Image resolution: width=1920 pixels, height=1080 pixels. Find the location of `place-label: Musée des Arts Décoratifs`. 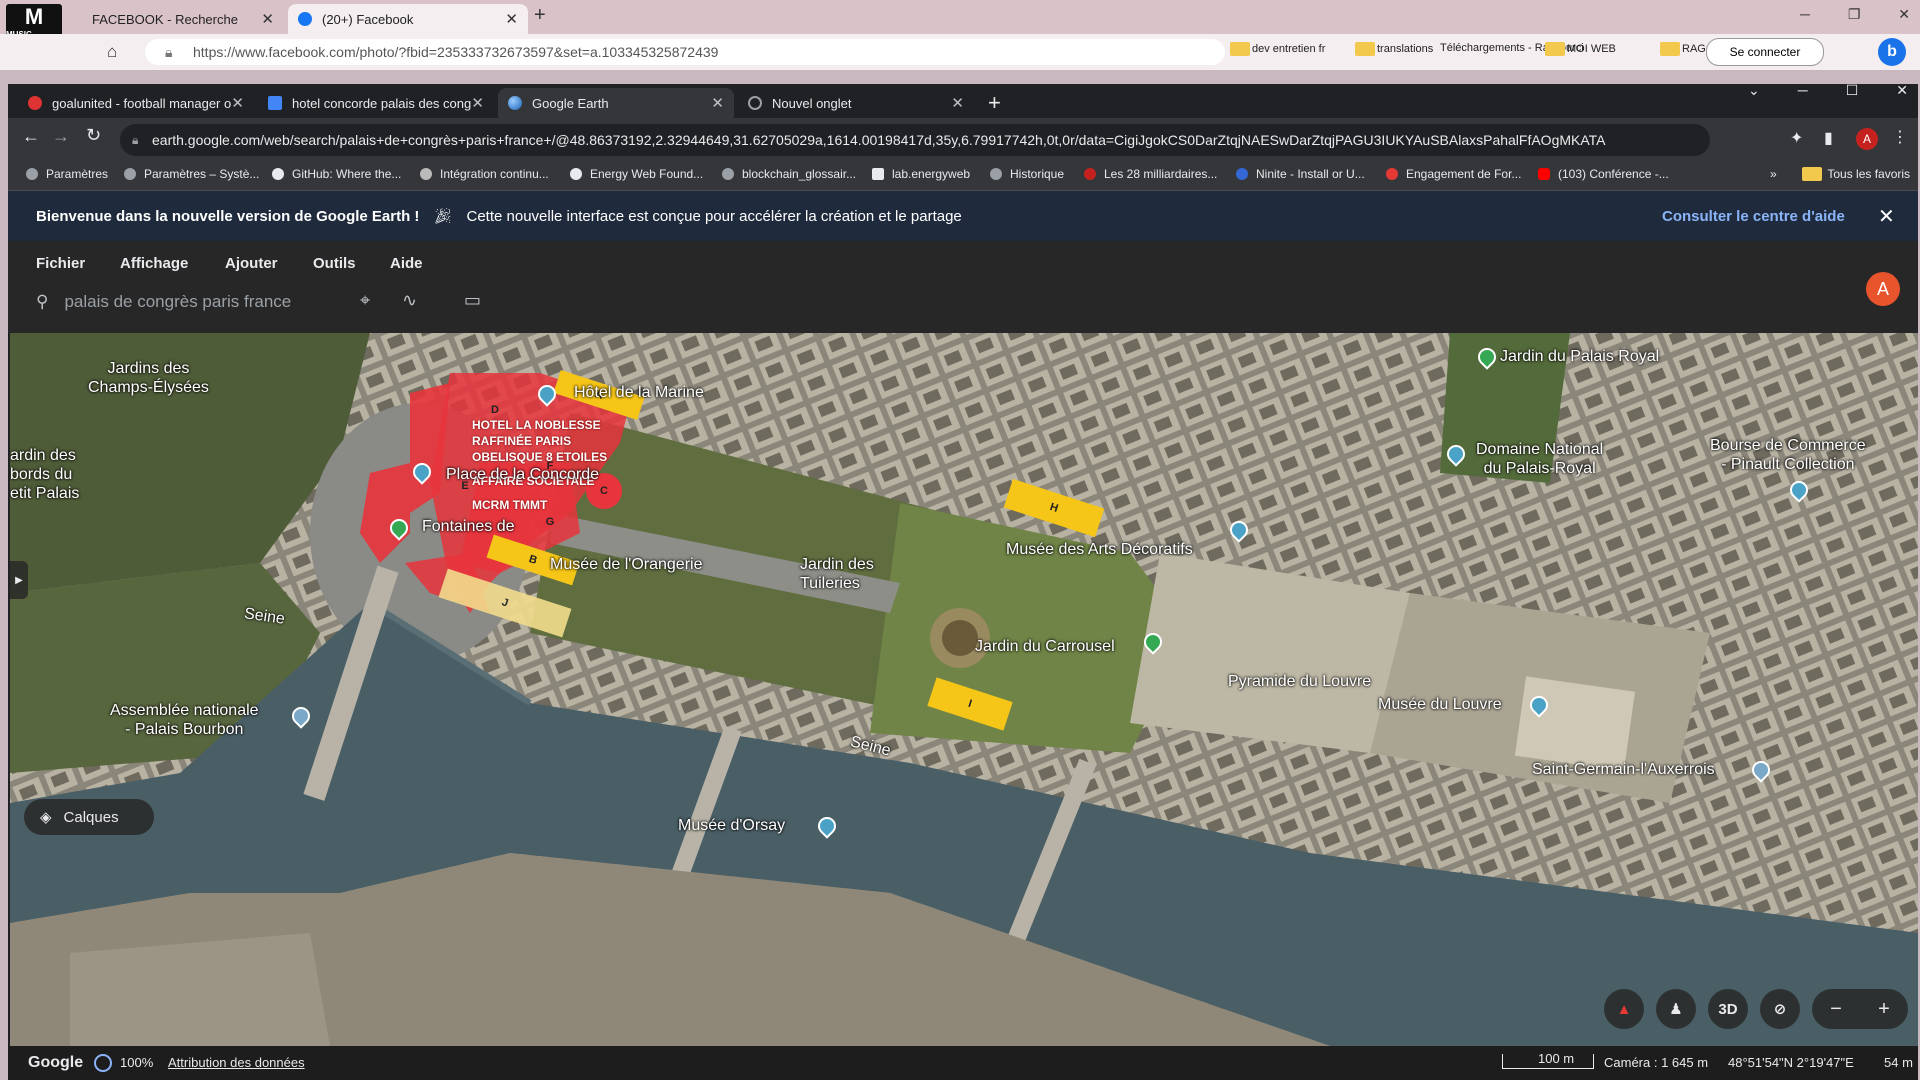

place-label: Musée des Arts Décoratifs is located at coordinates (1099, 549).